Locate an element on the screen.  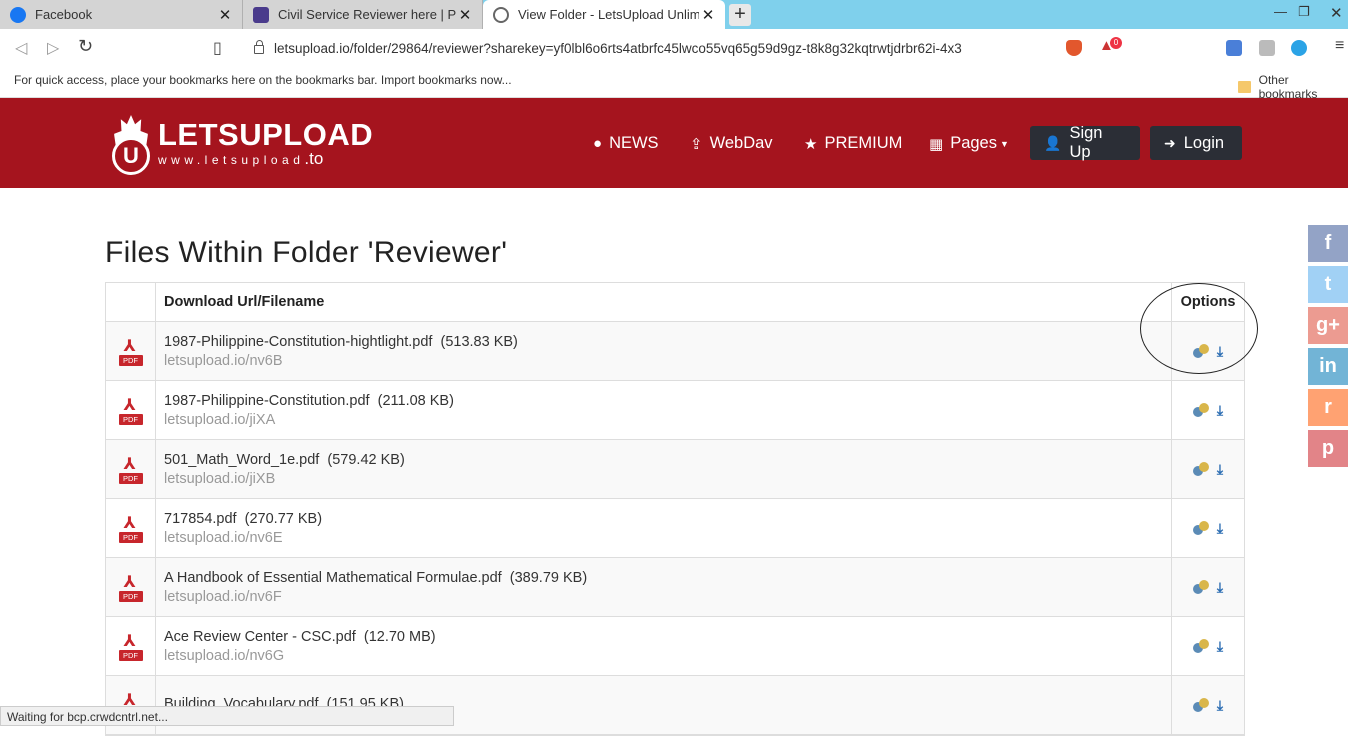
nav-news-label: NEWS is located at coordinates (634, 143).